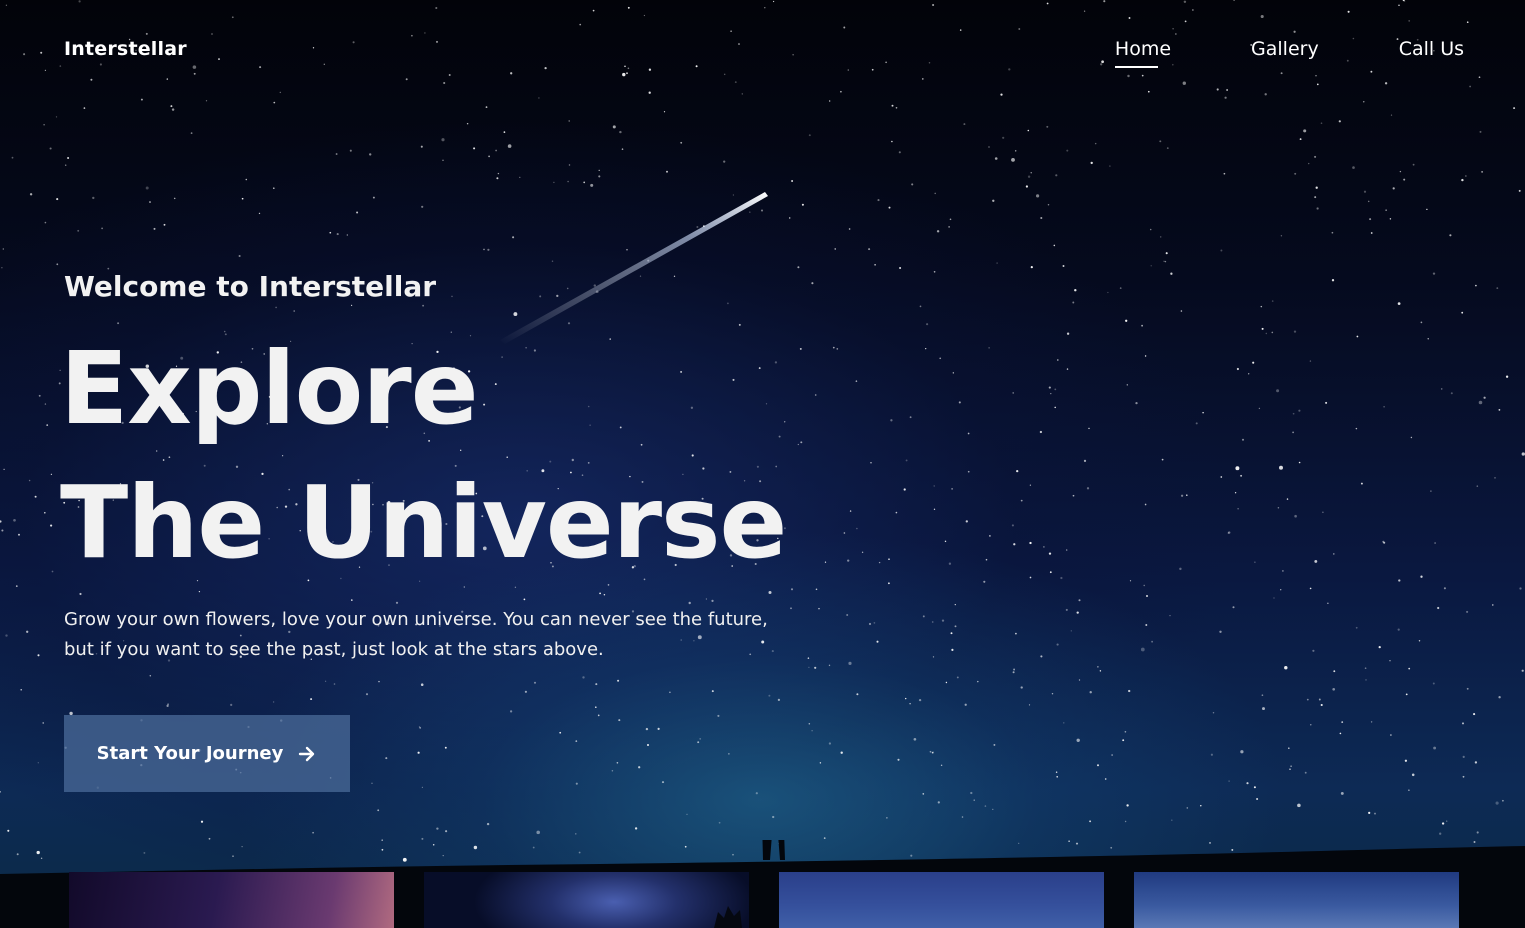  What do you see at coordinates (773, 850) in the screenshot?
I see `person-silhouette` at bounding box center [773, 850].